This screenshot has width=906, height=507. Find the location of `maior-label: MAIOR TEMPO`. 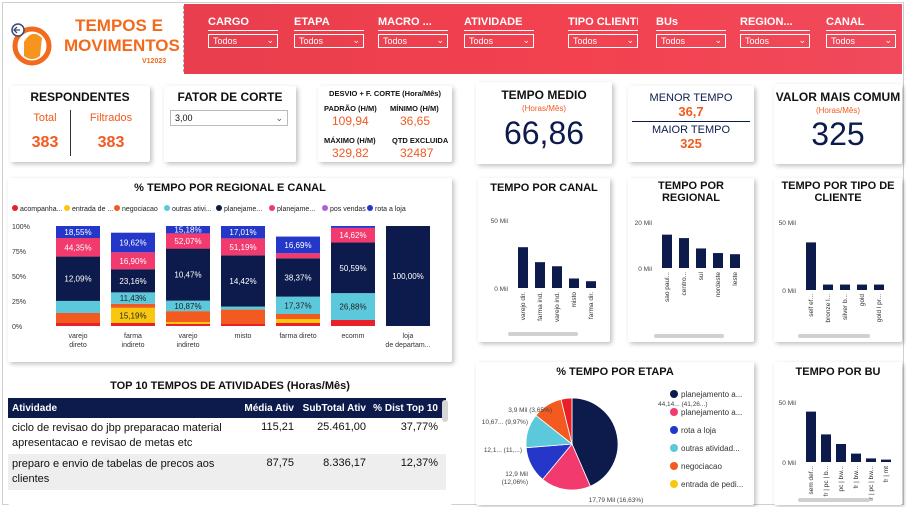

maior-label: MAIOR TEMPO is located at coordinates (691, 130).